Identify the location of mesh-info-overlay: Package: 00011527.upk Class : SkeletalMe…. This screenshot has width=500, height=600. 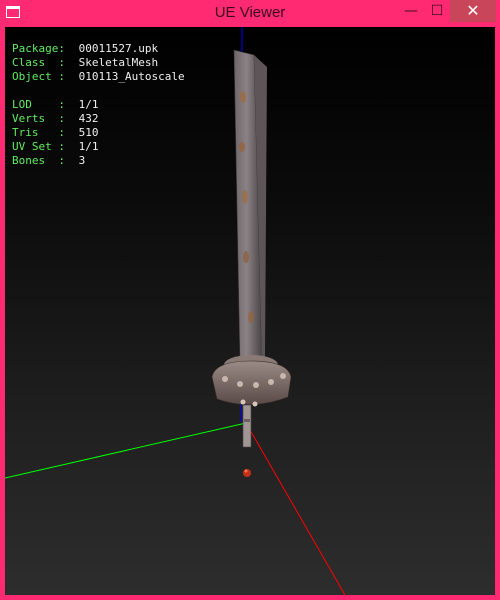
(98, 105).